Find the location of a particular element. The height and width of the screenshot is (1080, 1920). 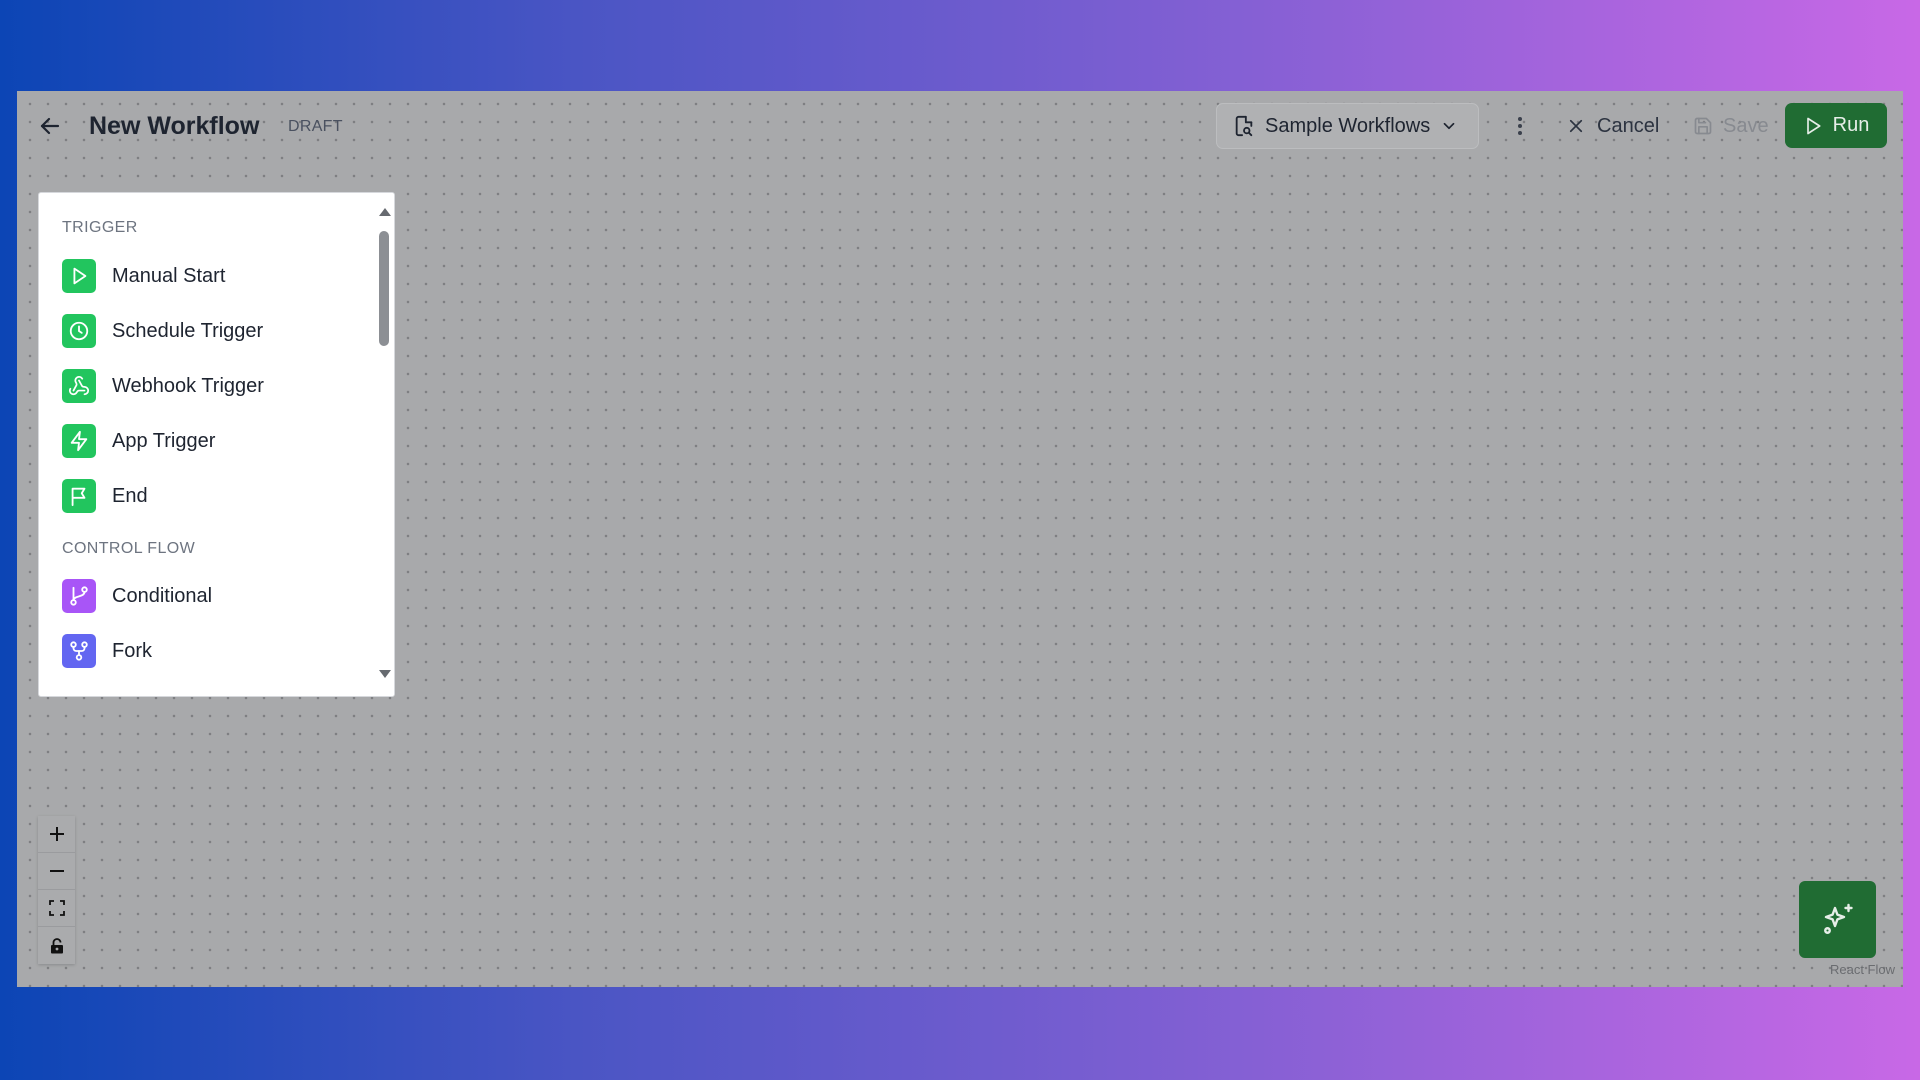

clock-icon is located at coordinates (79, 331).